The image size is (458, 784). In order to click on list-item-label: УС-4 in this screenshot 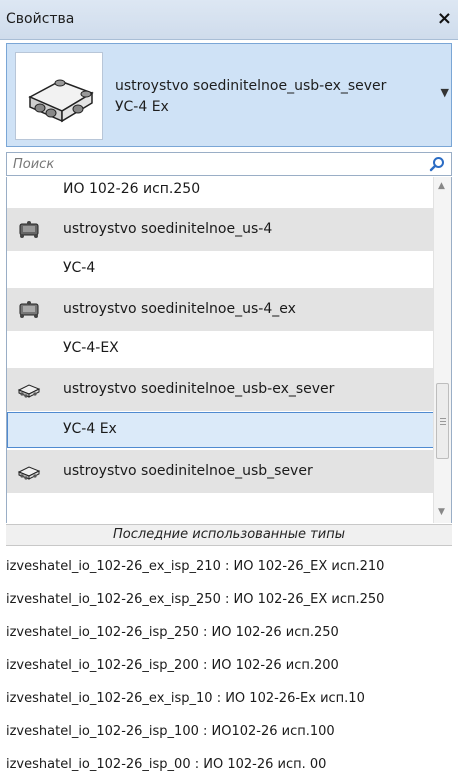, I will do `click(79, 268)`.